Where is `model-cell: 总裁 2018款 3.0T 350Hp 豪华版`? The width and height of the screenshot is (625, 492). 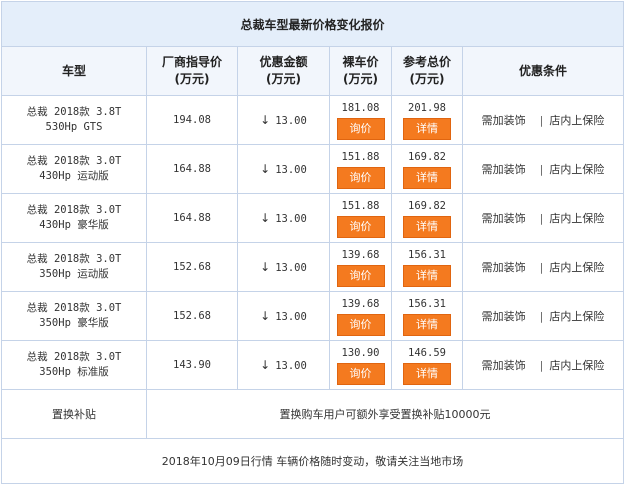
model-cell: 总裁 2018款 3.0T 350Hp 豪华版 is located at coordinates (74, 316).